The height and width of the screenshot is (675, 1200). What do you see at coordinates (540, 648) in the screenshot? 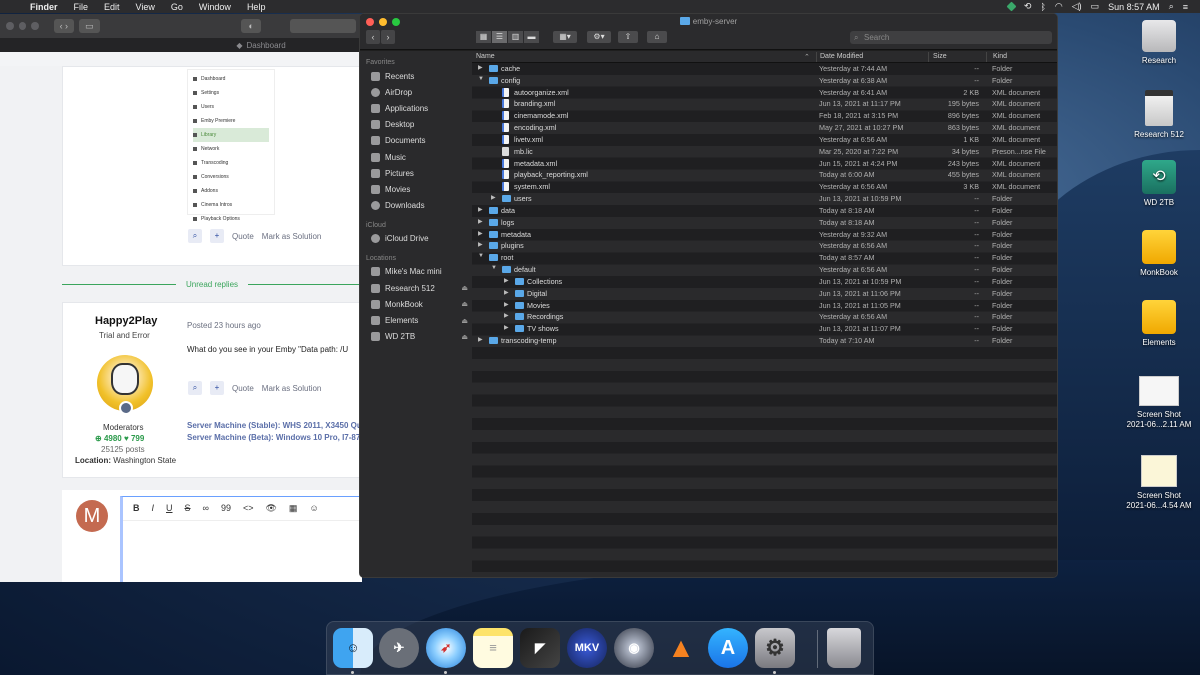
I see `infuse-icon: ◤` at bounding box center [540, 648].